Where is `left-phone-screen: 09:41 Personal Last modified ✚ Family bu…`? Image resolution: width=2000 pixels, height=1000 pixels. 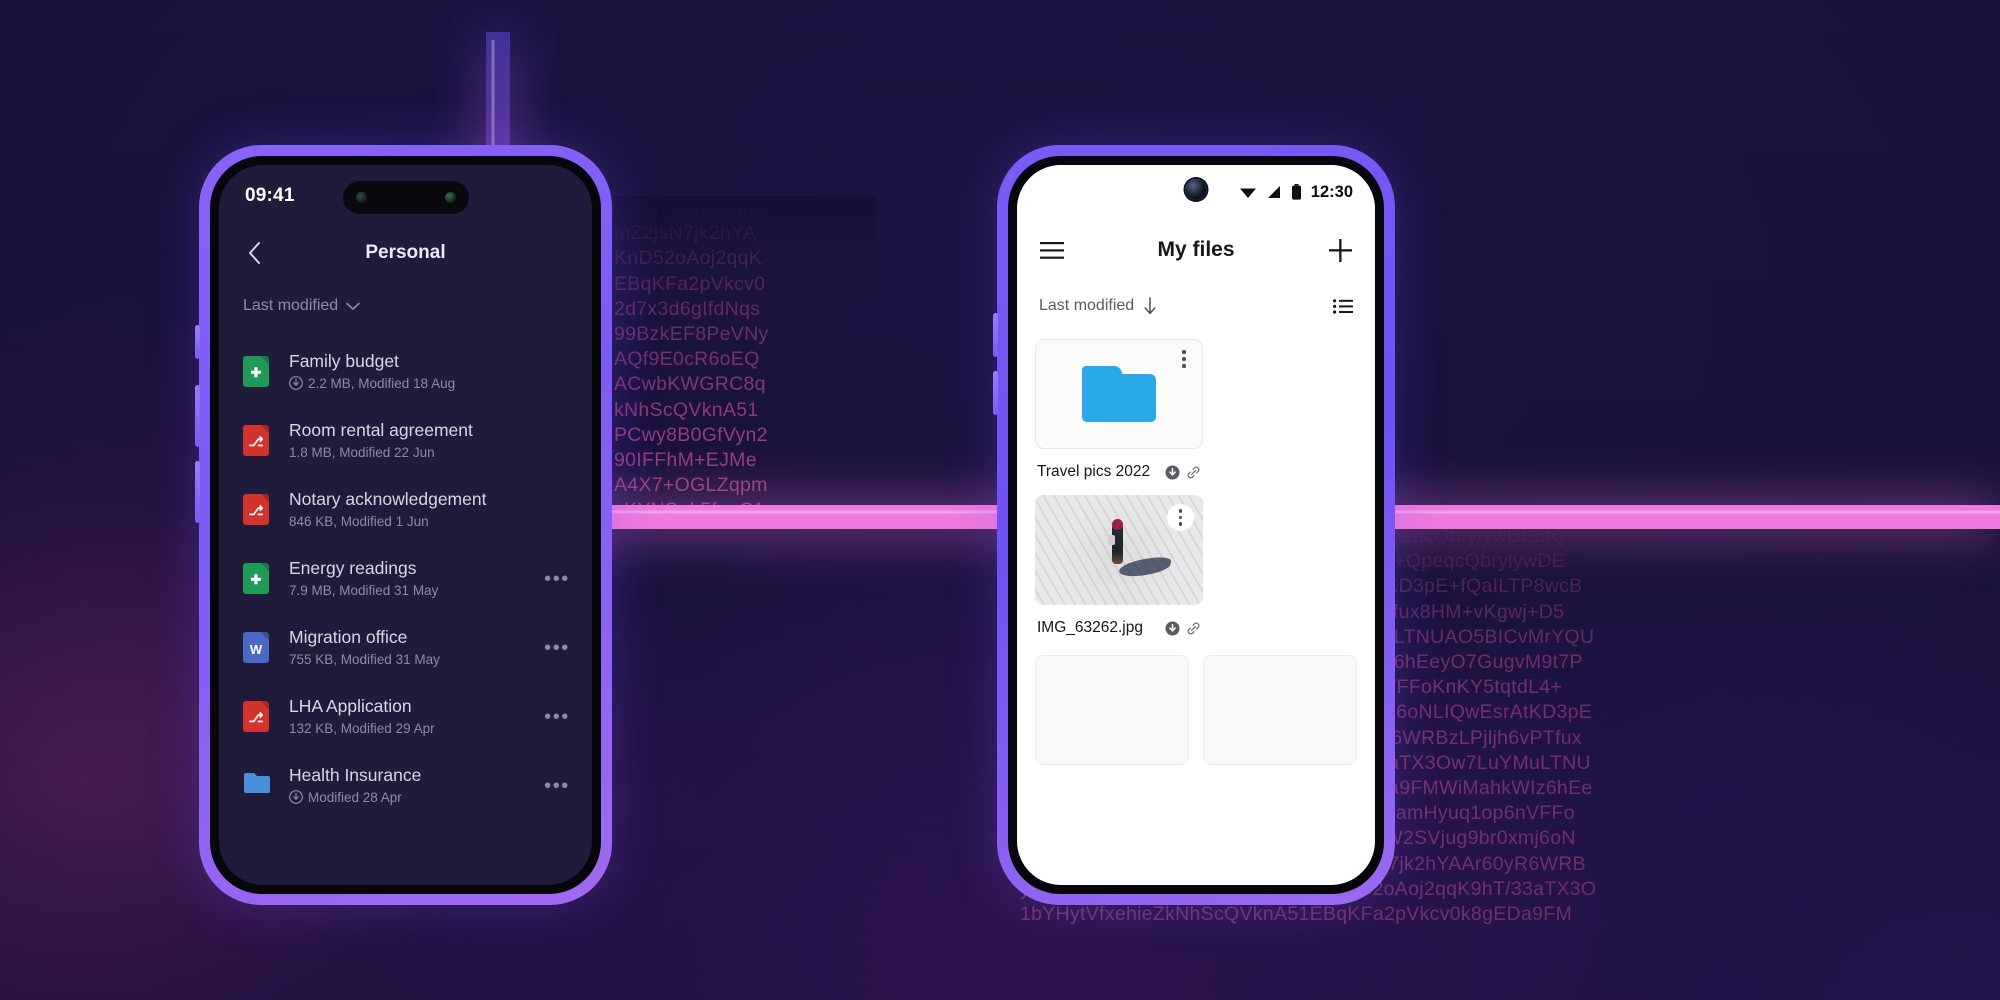 left-phone-screen: 09:41 Personal Last modified ✚ Family bu… is located at coordinates (405, 525).